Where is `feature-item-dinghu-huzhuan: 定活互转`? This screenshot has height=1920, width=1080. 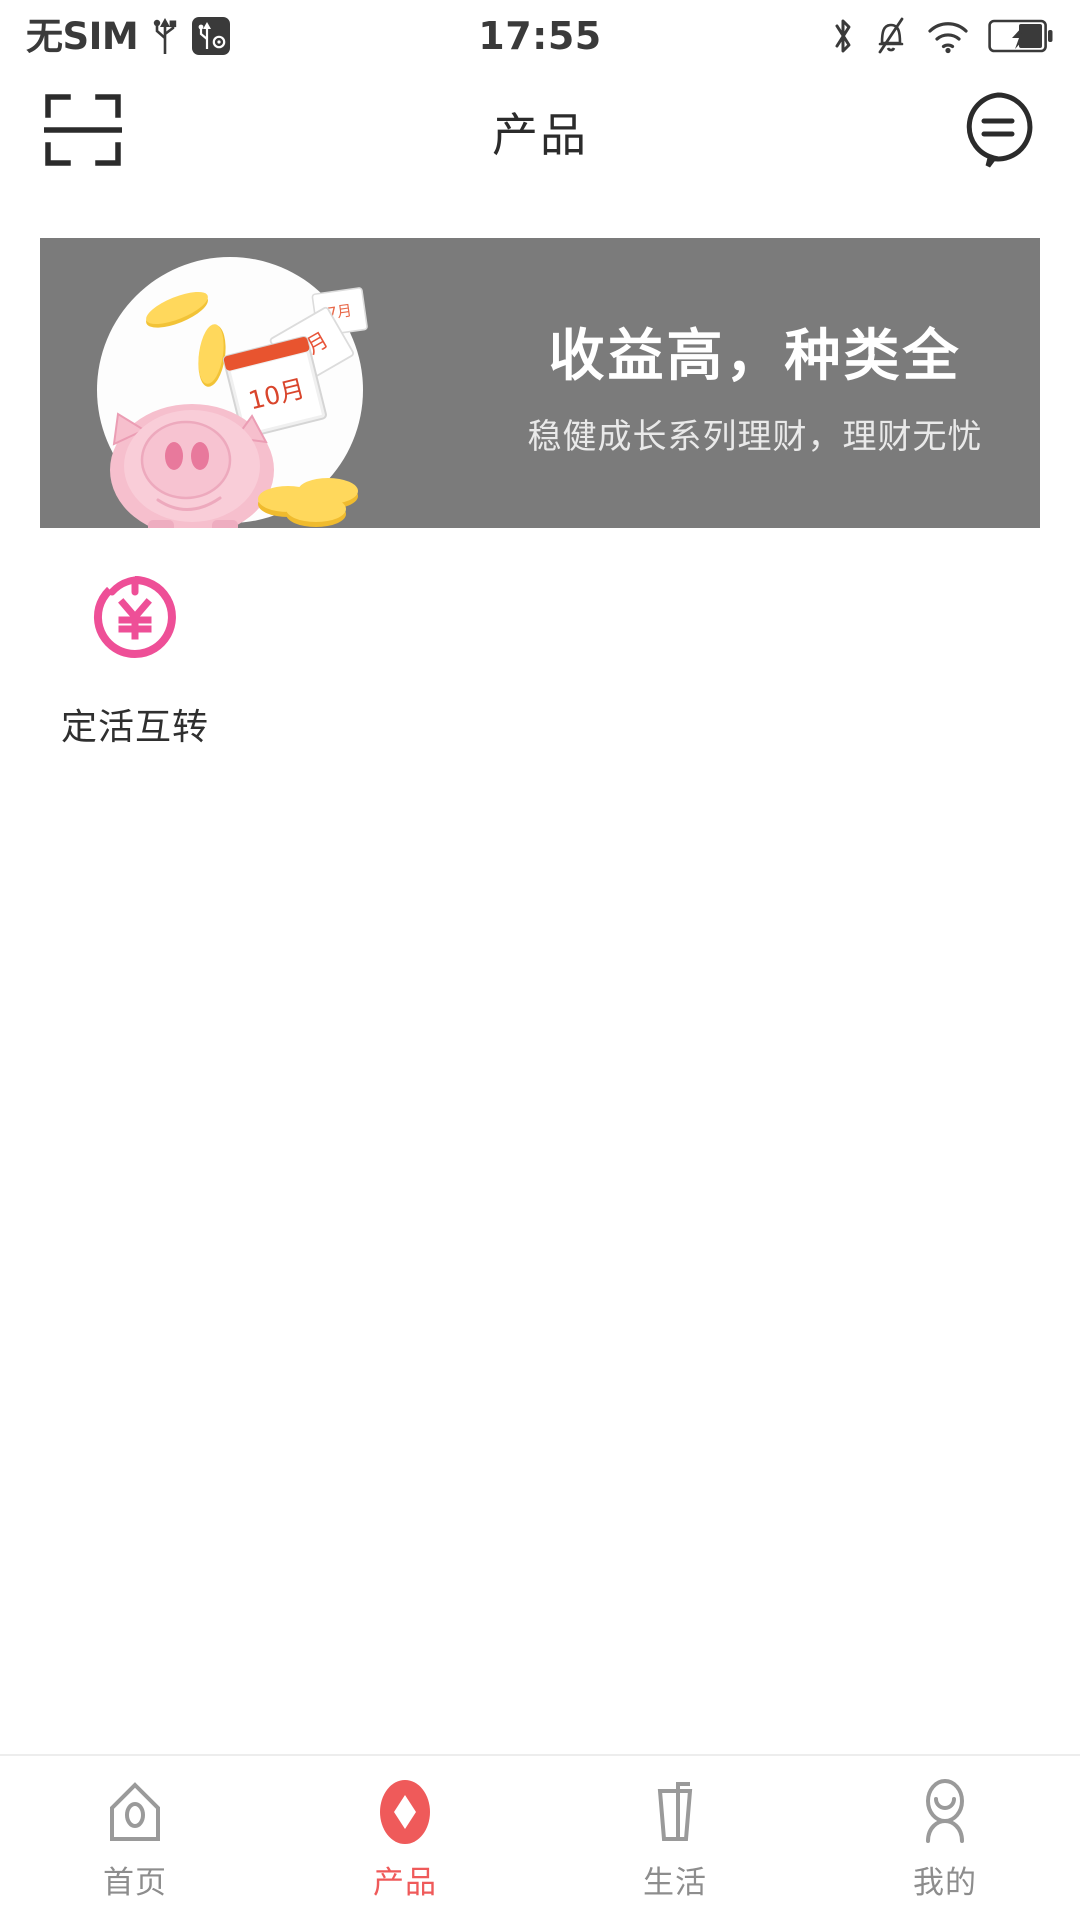
feature-item-dinghu-huzhuan: 定活互转 is located at coordinates (135, 660).